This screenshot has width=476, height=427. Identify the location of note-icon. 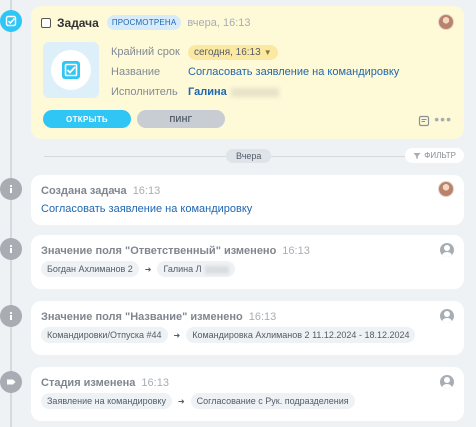
(424, 123).